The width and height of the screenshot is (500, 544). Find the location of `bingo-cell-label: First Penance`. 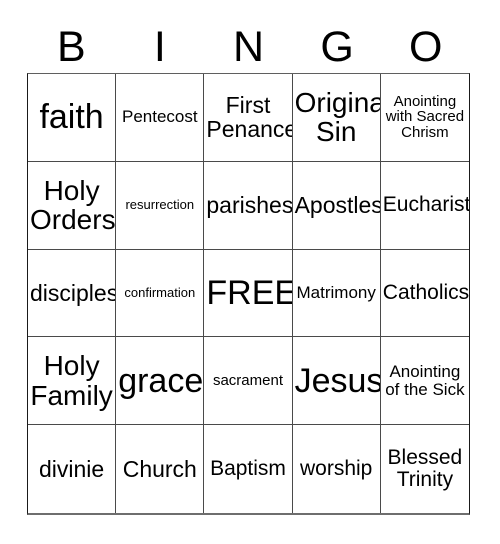

bingo-cell-label: First Penance is located at coordinates (249, 117).